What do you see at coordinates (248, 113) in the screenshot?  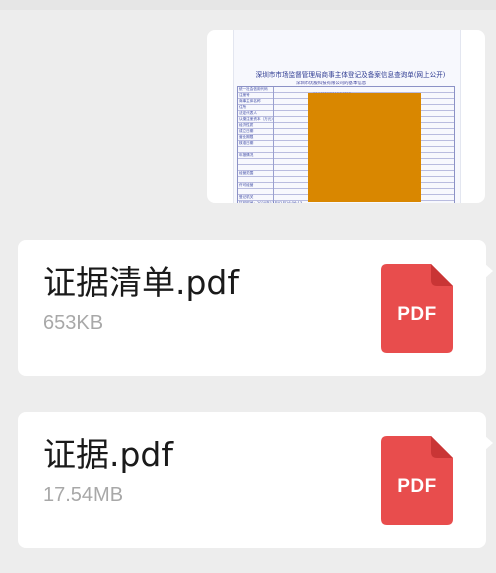 I see `doc-field-label: 法定代表人` at bounding box center [248, 113].